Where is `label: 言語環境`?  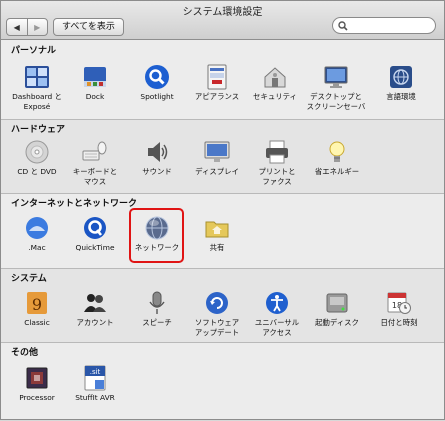 label: 言語環境 is located at coordinates (401, 96).